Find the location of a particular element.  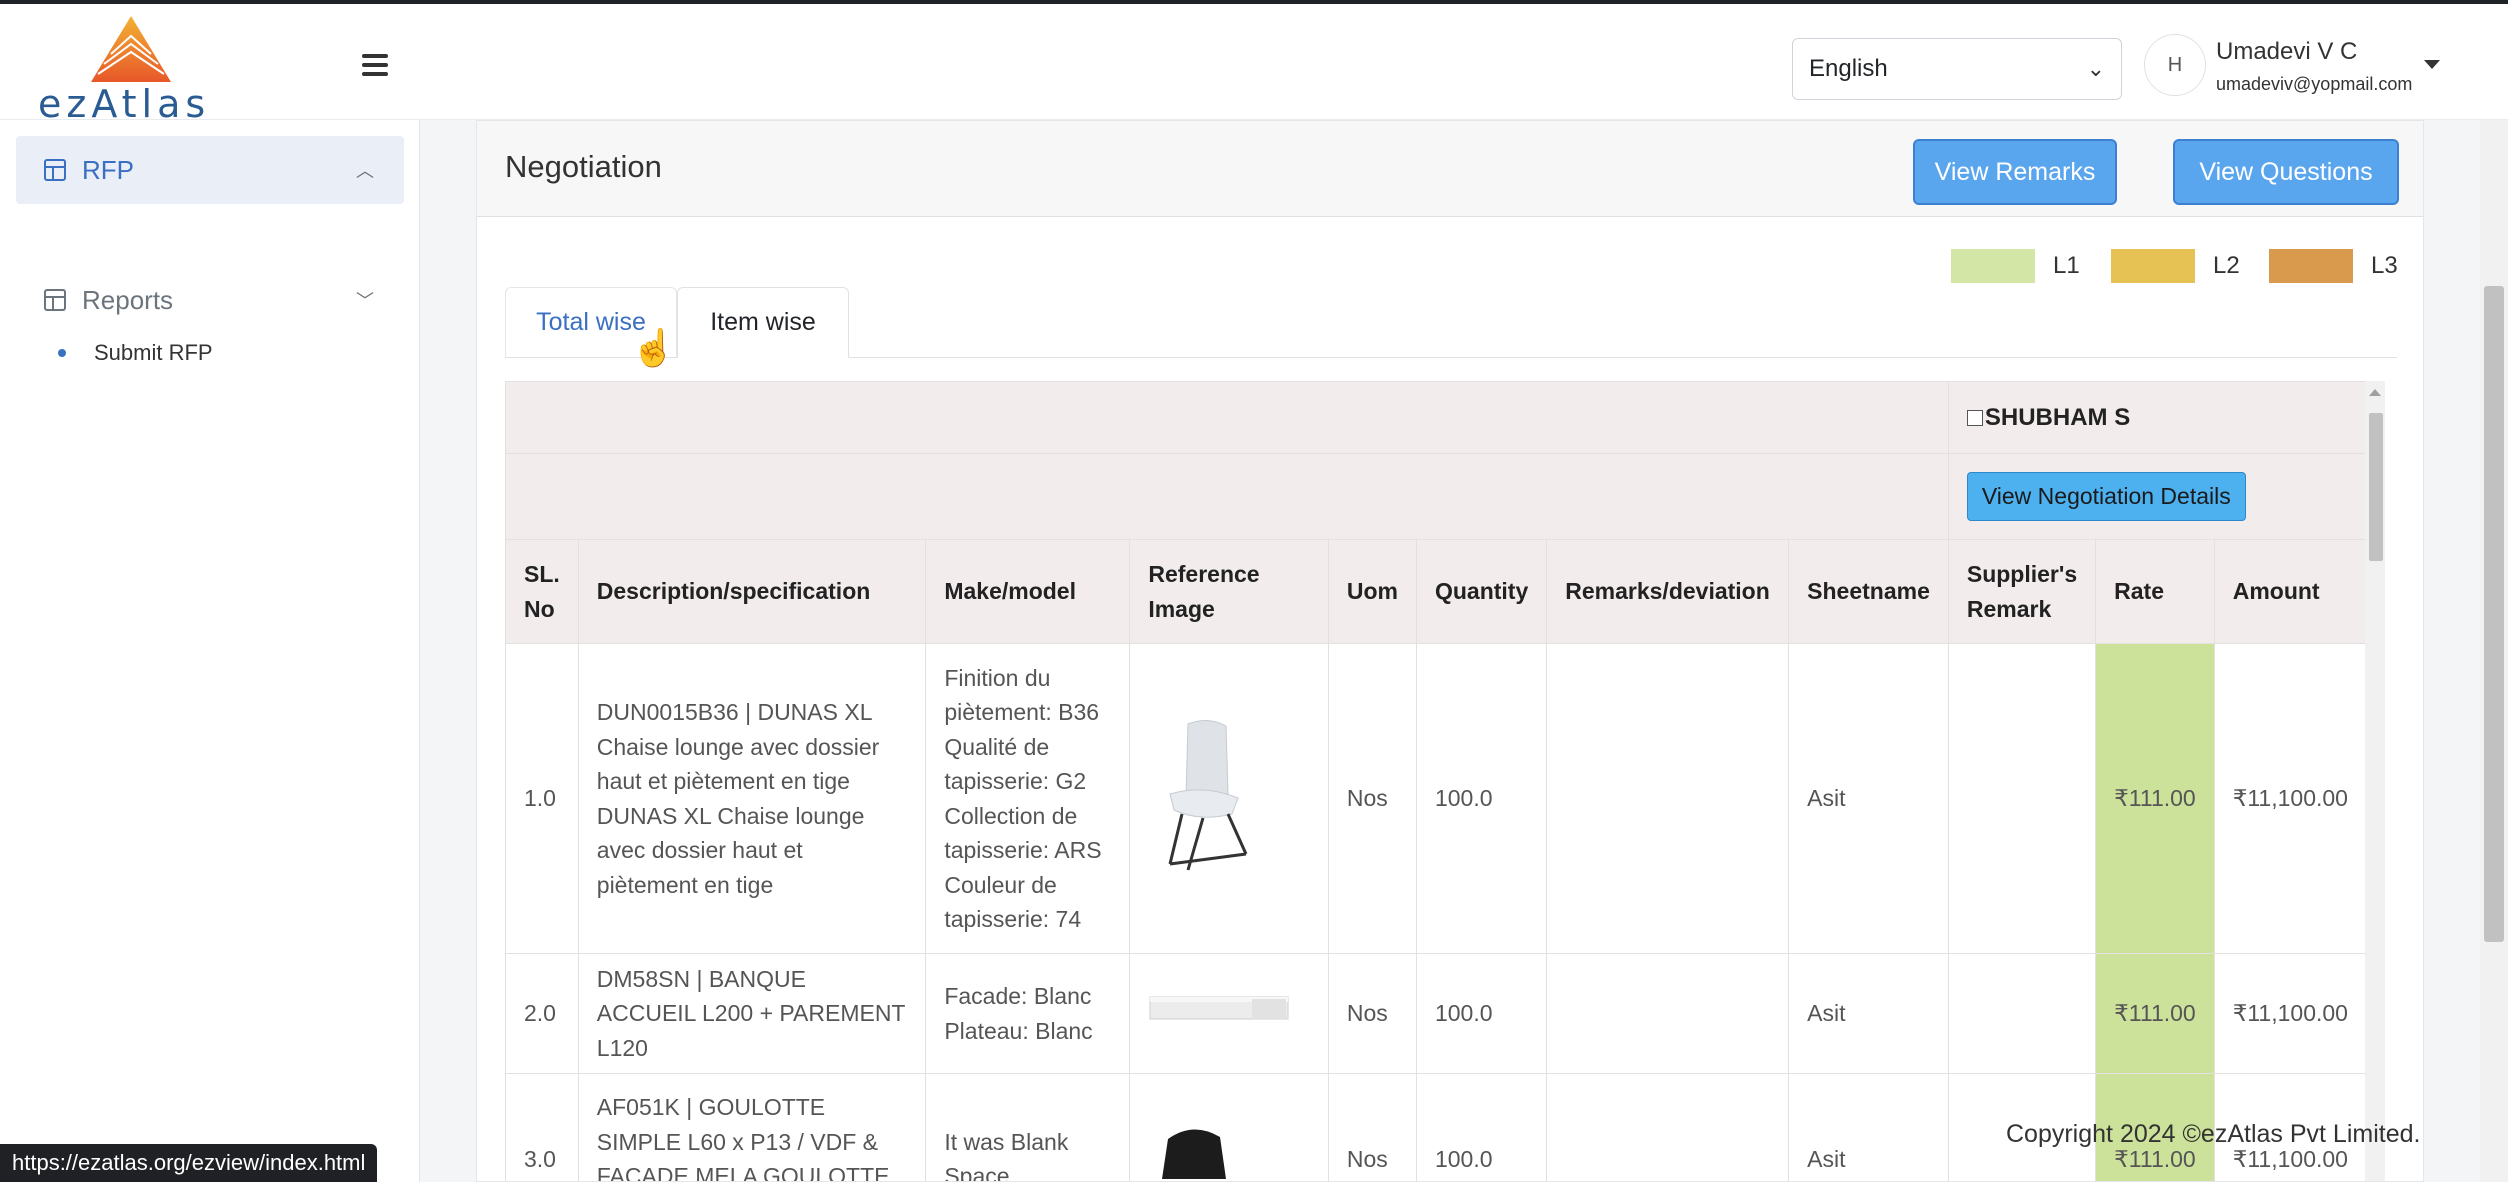

page-scrollbar is located at coordinates (2494, 651).